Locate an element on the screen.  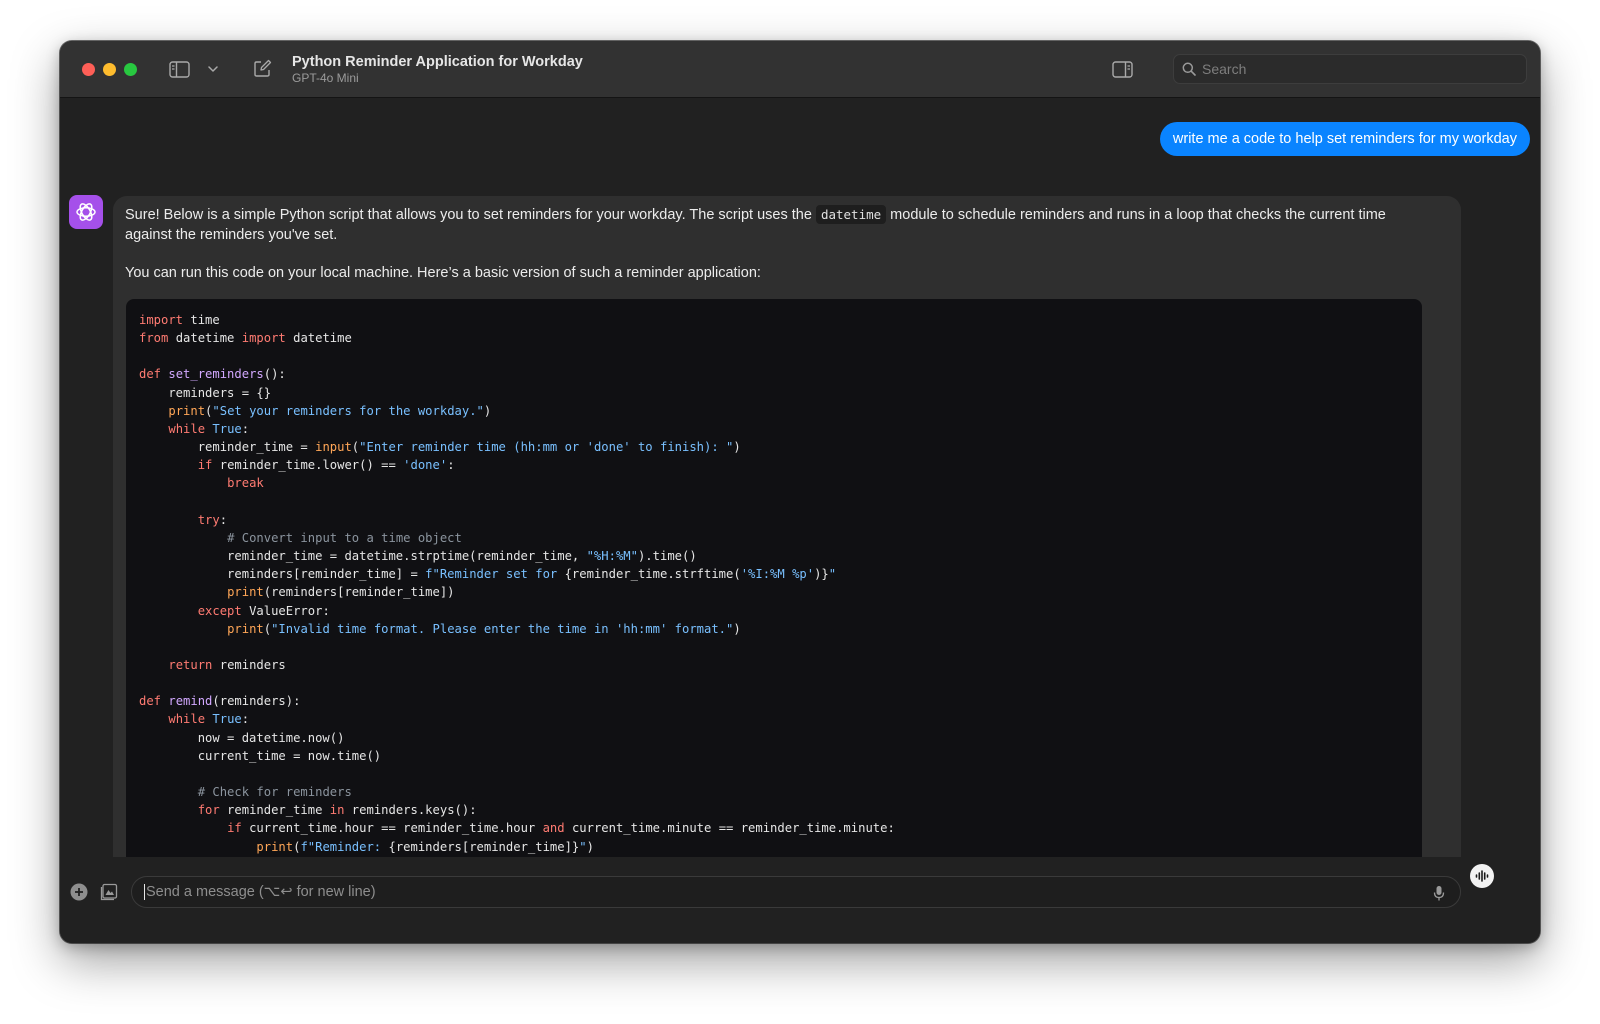
message-input: Send a message (⌥↩ for new line) is located at coordinates (796, 892).